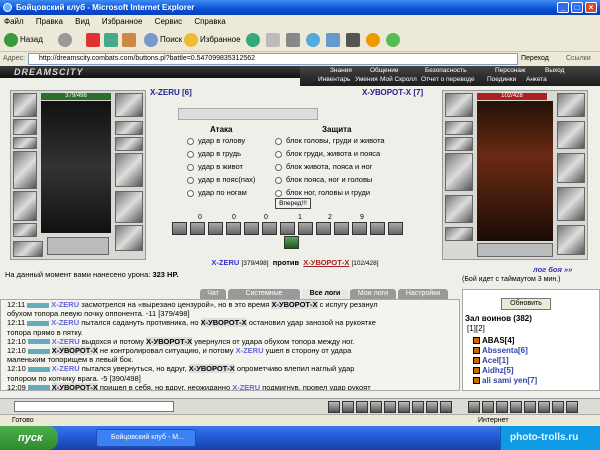 Image resolution: width=600 pixels, height=450 pixels. Describe the element at coordinates (163, 40) in the screenshot. I see `search-button: Поиск` at that location.